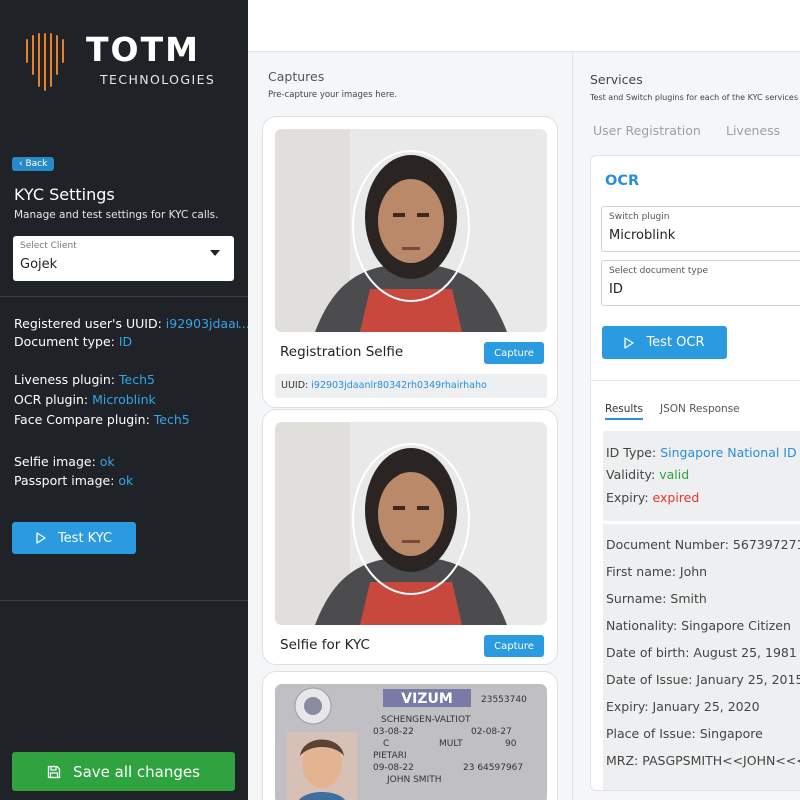 The width and height of the screenshot is (800, 800). I want to click on back-button: ‹ Back, so click(33, 164).